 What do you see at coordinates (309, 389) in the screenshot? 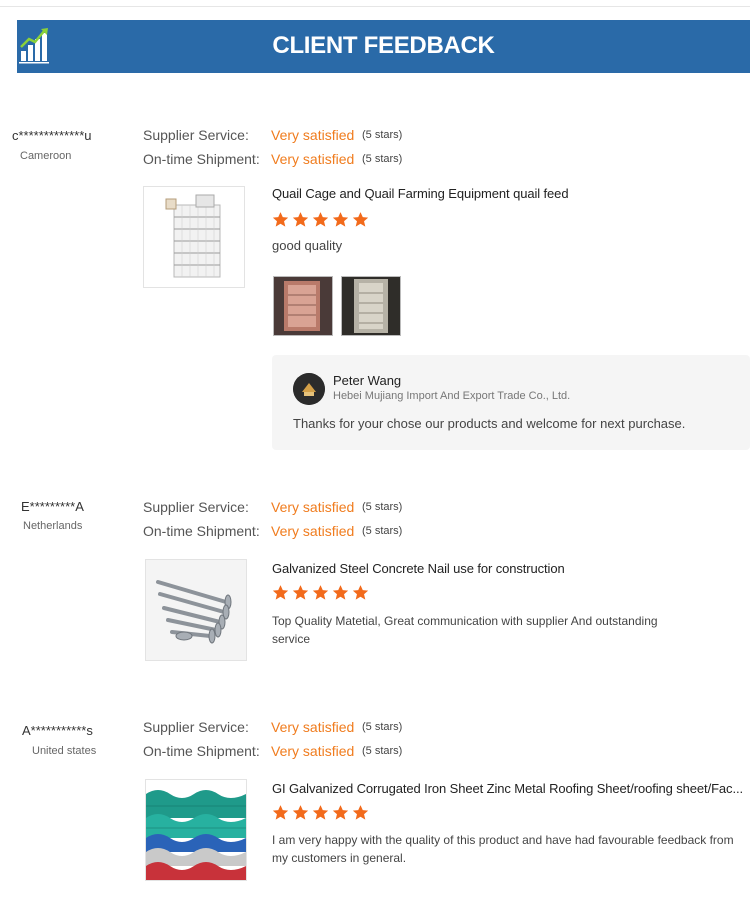
I see `avatar` at bounding box center [309, 389].